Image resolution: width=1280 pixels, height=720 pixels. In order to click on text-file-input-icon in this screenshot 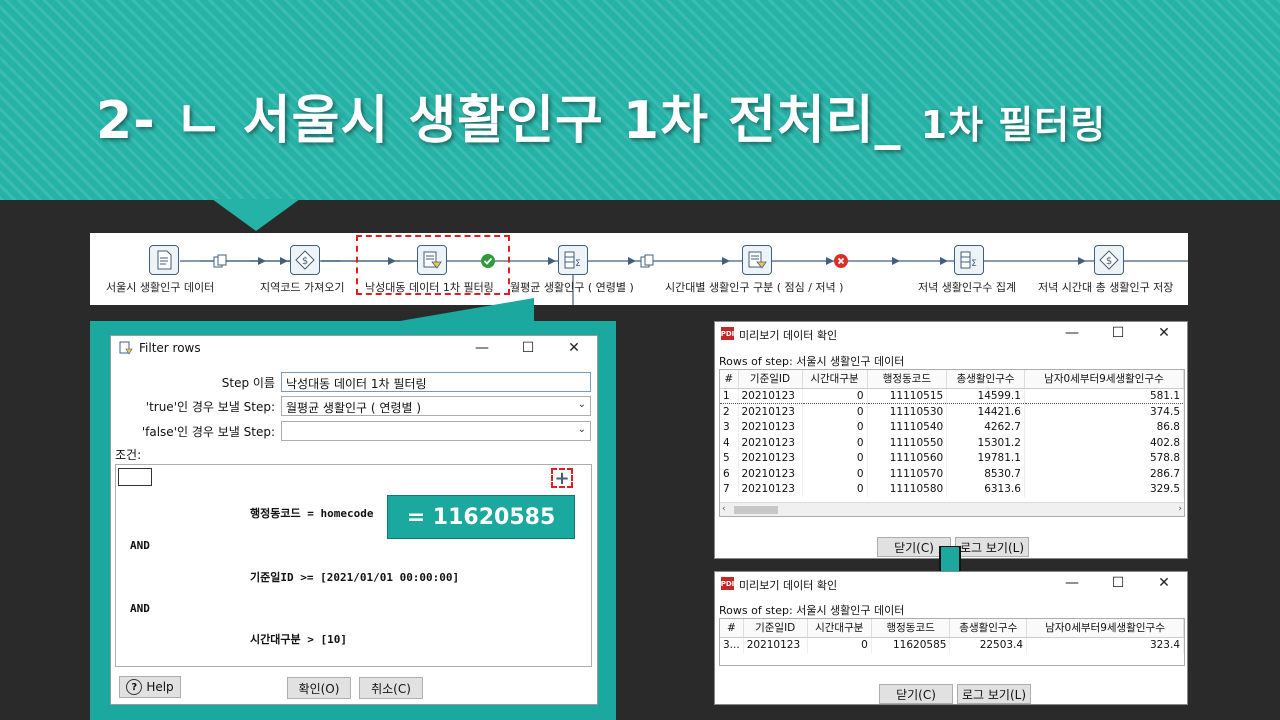, I will do `click(164, 260)`.